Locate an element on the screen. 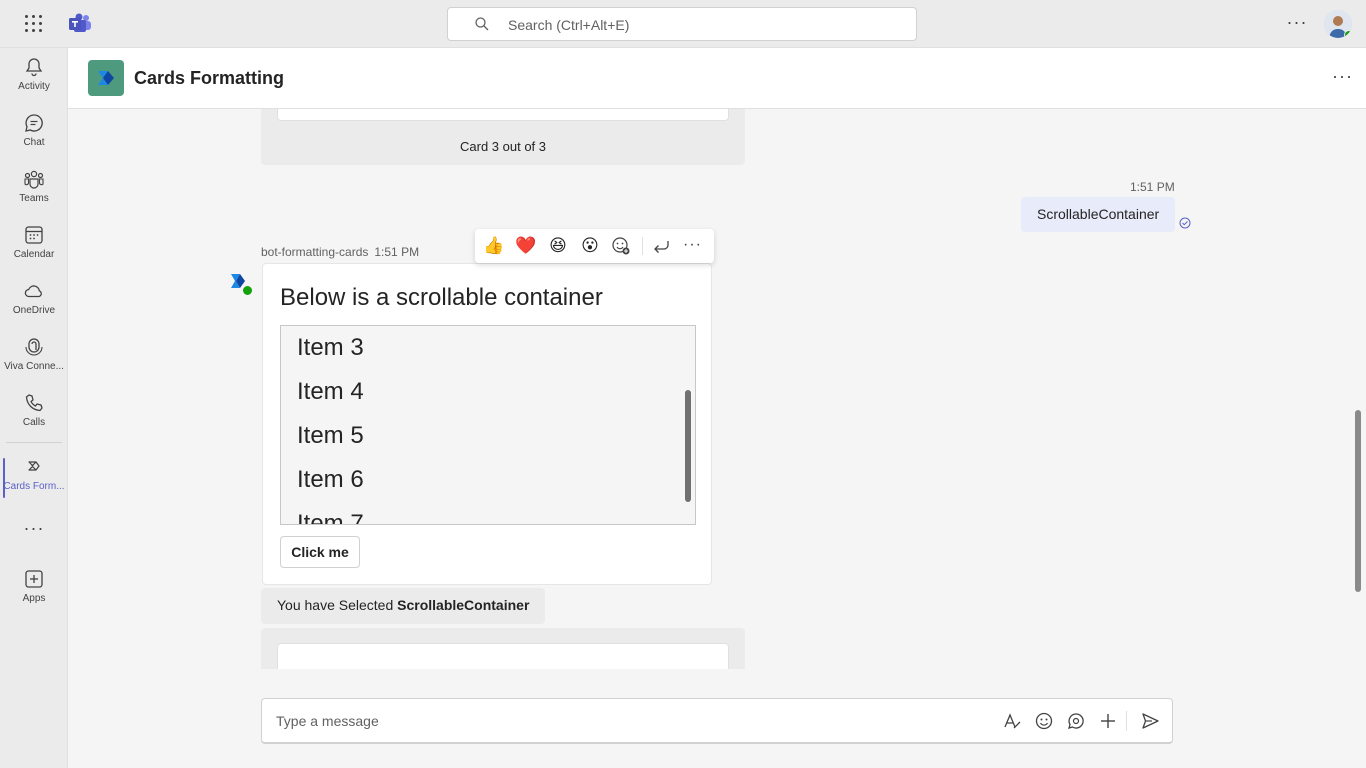 The image size is (1366, 768). carousel-card is located at coordinates (503, 648).